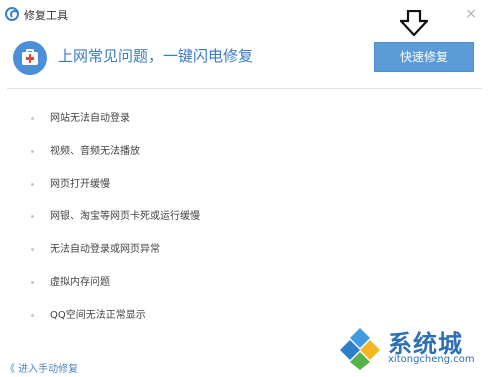 The width and height of the screenshot is (489, 377). I want to click on issue-label: 虚拟内存问题, so click(80, 282).